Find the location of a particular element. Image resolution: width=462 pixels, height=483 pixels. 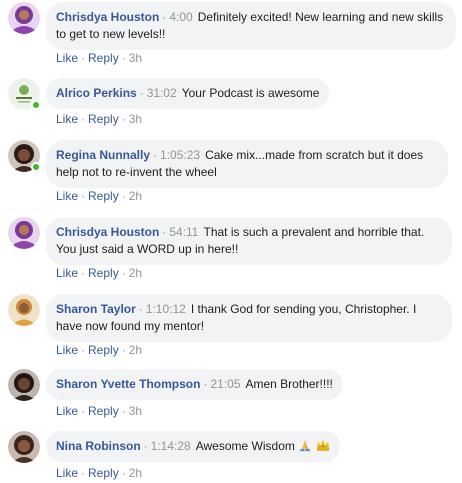

timestamp-link: 21:05 is located at coordinates (225, 384).